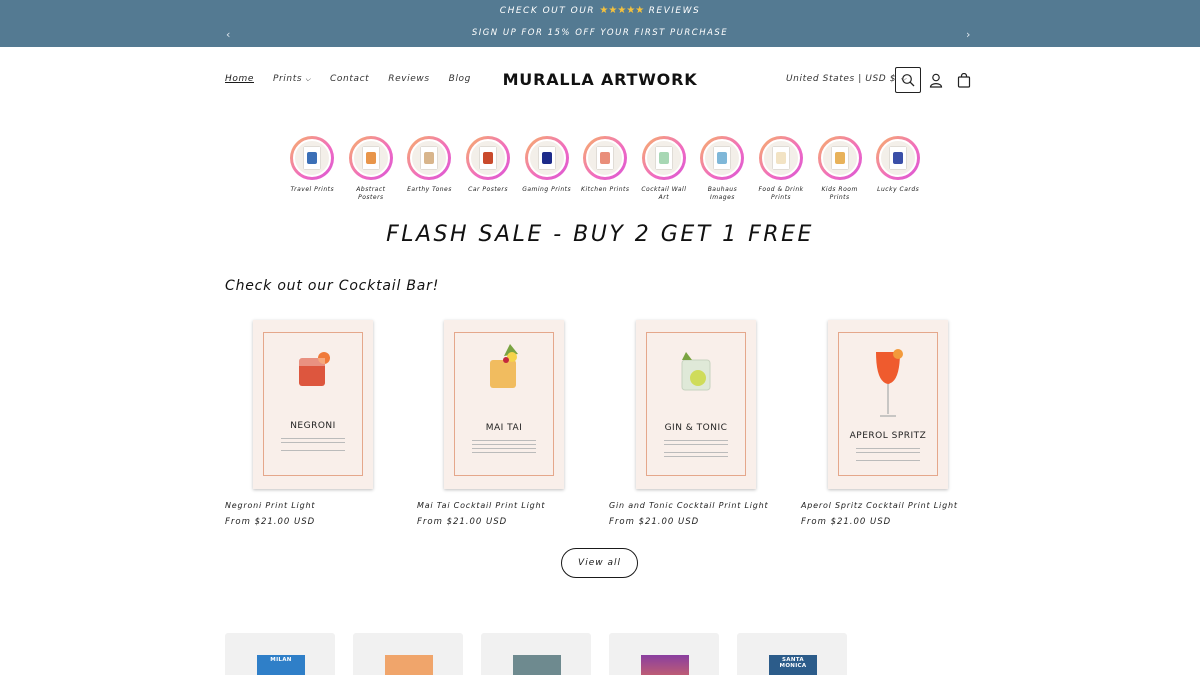 This screenshot has width=1200, height=675. I want to click on category-label: Bauhaus Images, so click(722, 193).